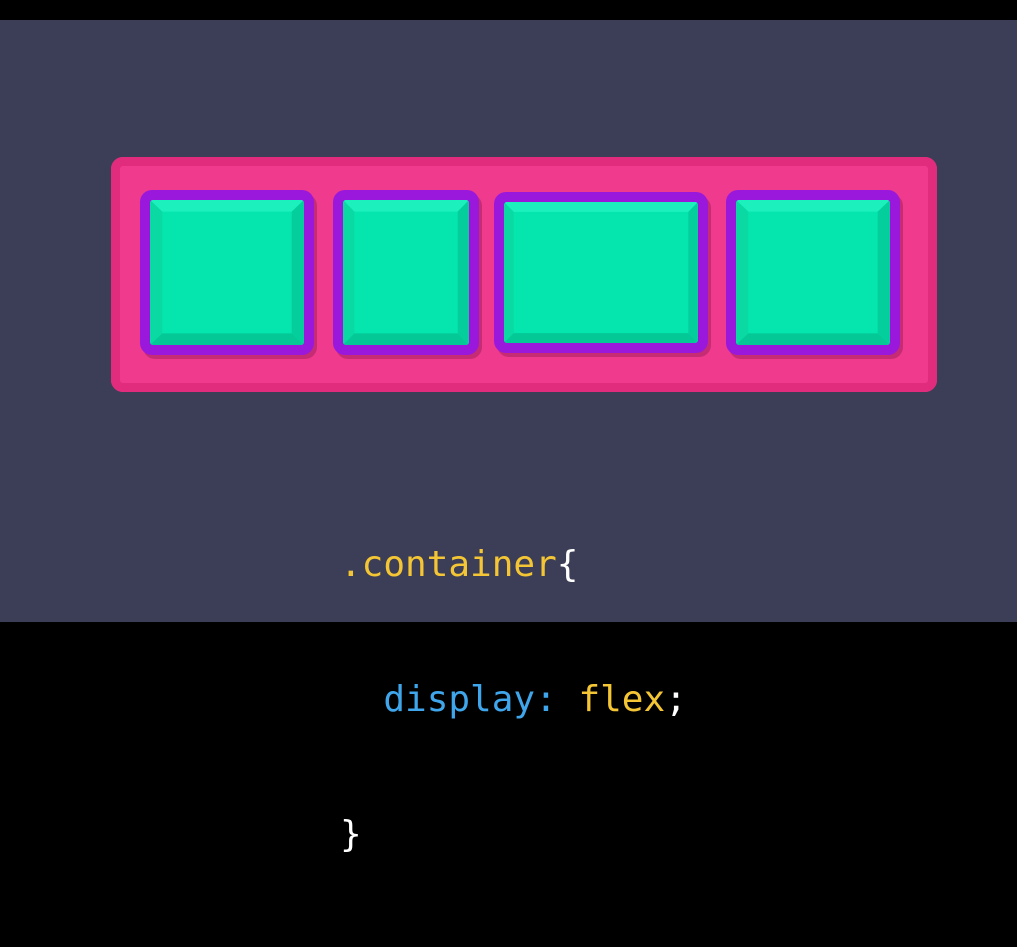  Describe the element at coordinates (622, 699) in the screenshot. I see `css-value: flex` at that location.